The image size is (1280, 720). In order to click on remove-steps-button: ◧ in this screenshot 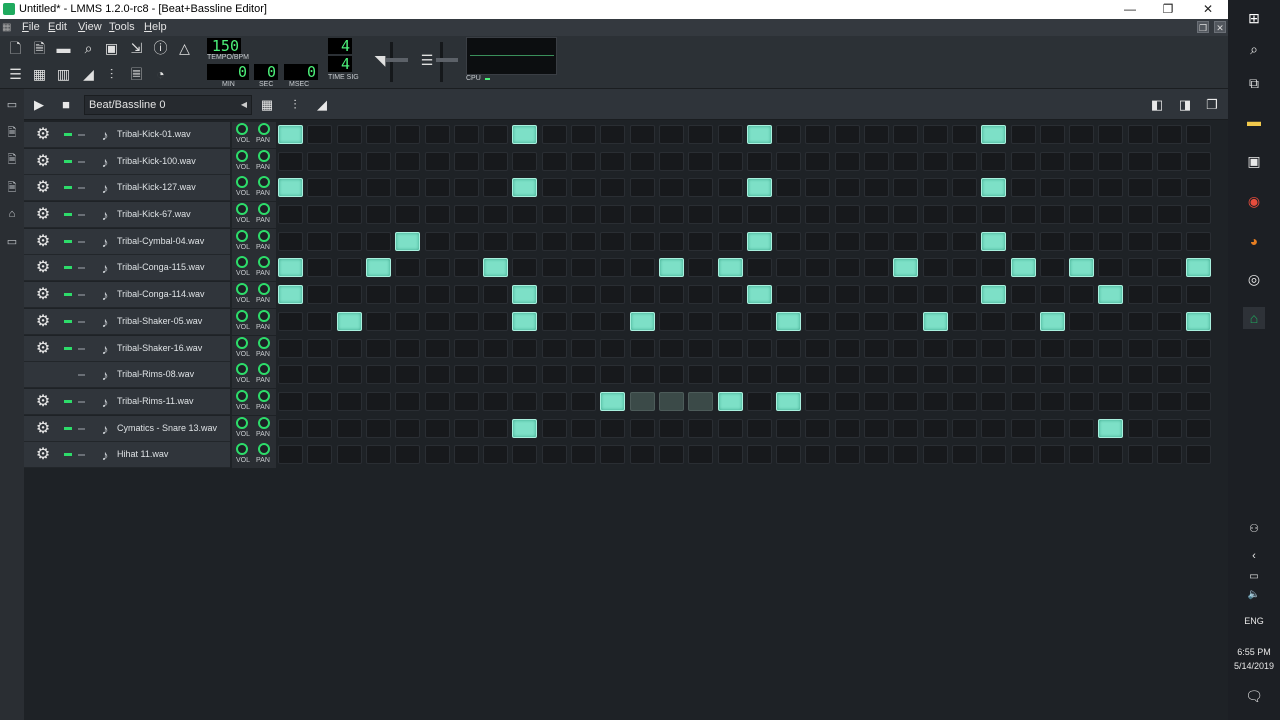, I will do `click(1157, 105)`.